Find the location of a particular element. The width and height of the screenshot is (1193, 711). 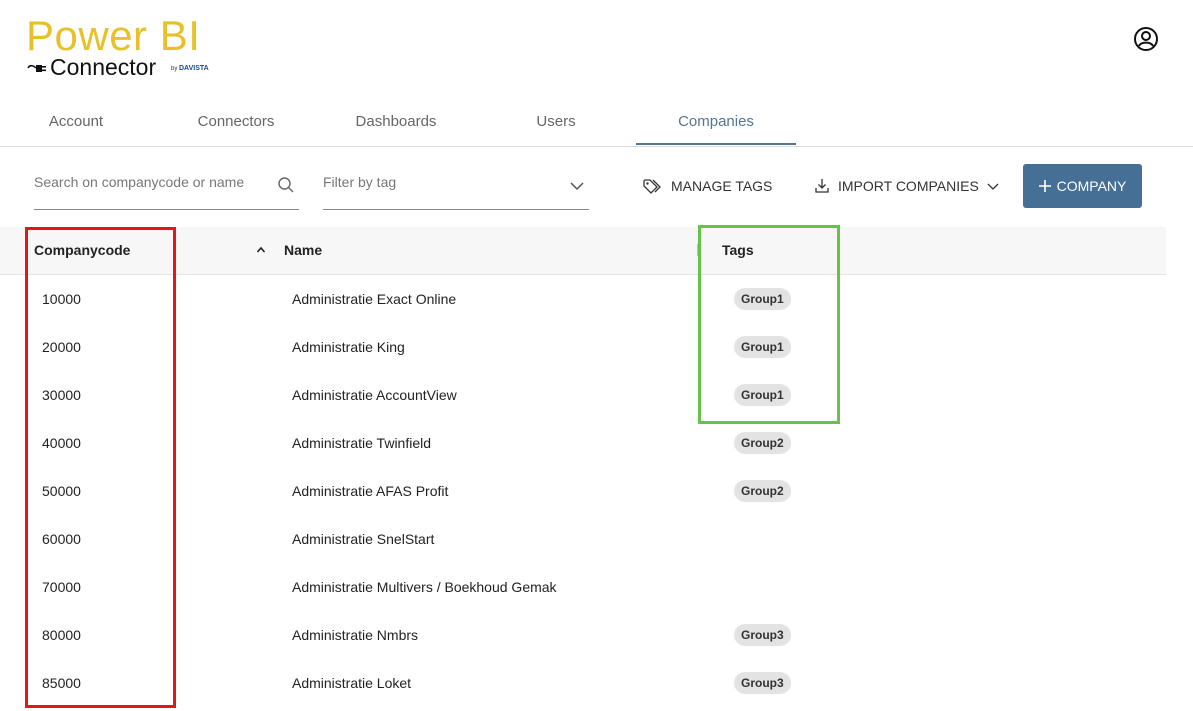

import-icon is located at coordinates (822, 186).